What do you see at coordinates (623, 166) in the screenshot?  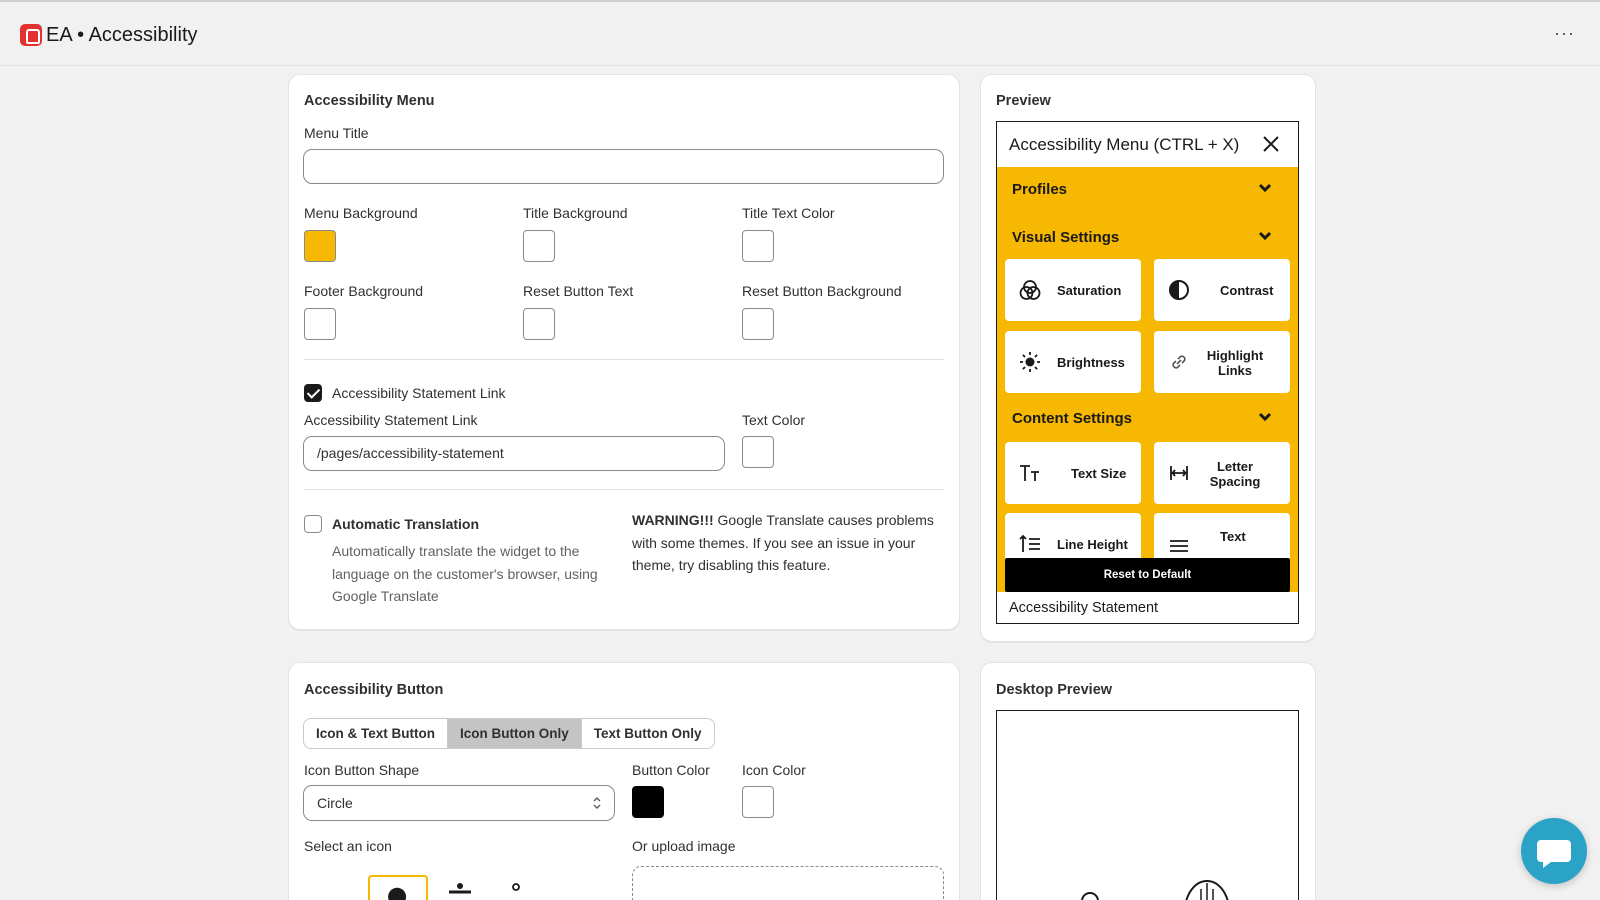 I see `menu-title-input` at bounding box center [623, 166].